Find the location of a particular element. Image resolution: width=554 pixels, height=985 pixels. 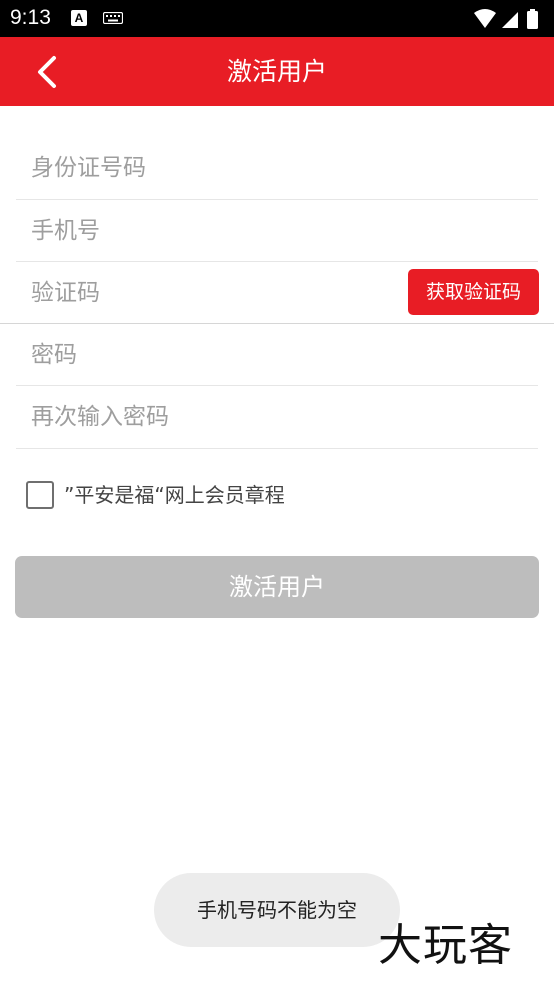

toast-message: 手机号码不能为空 is located at coordinates (277, 910).